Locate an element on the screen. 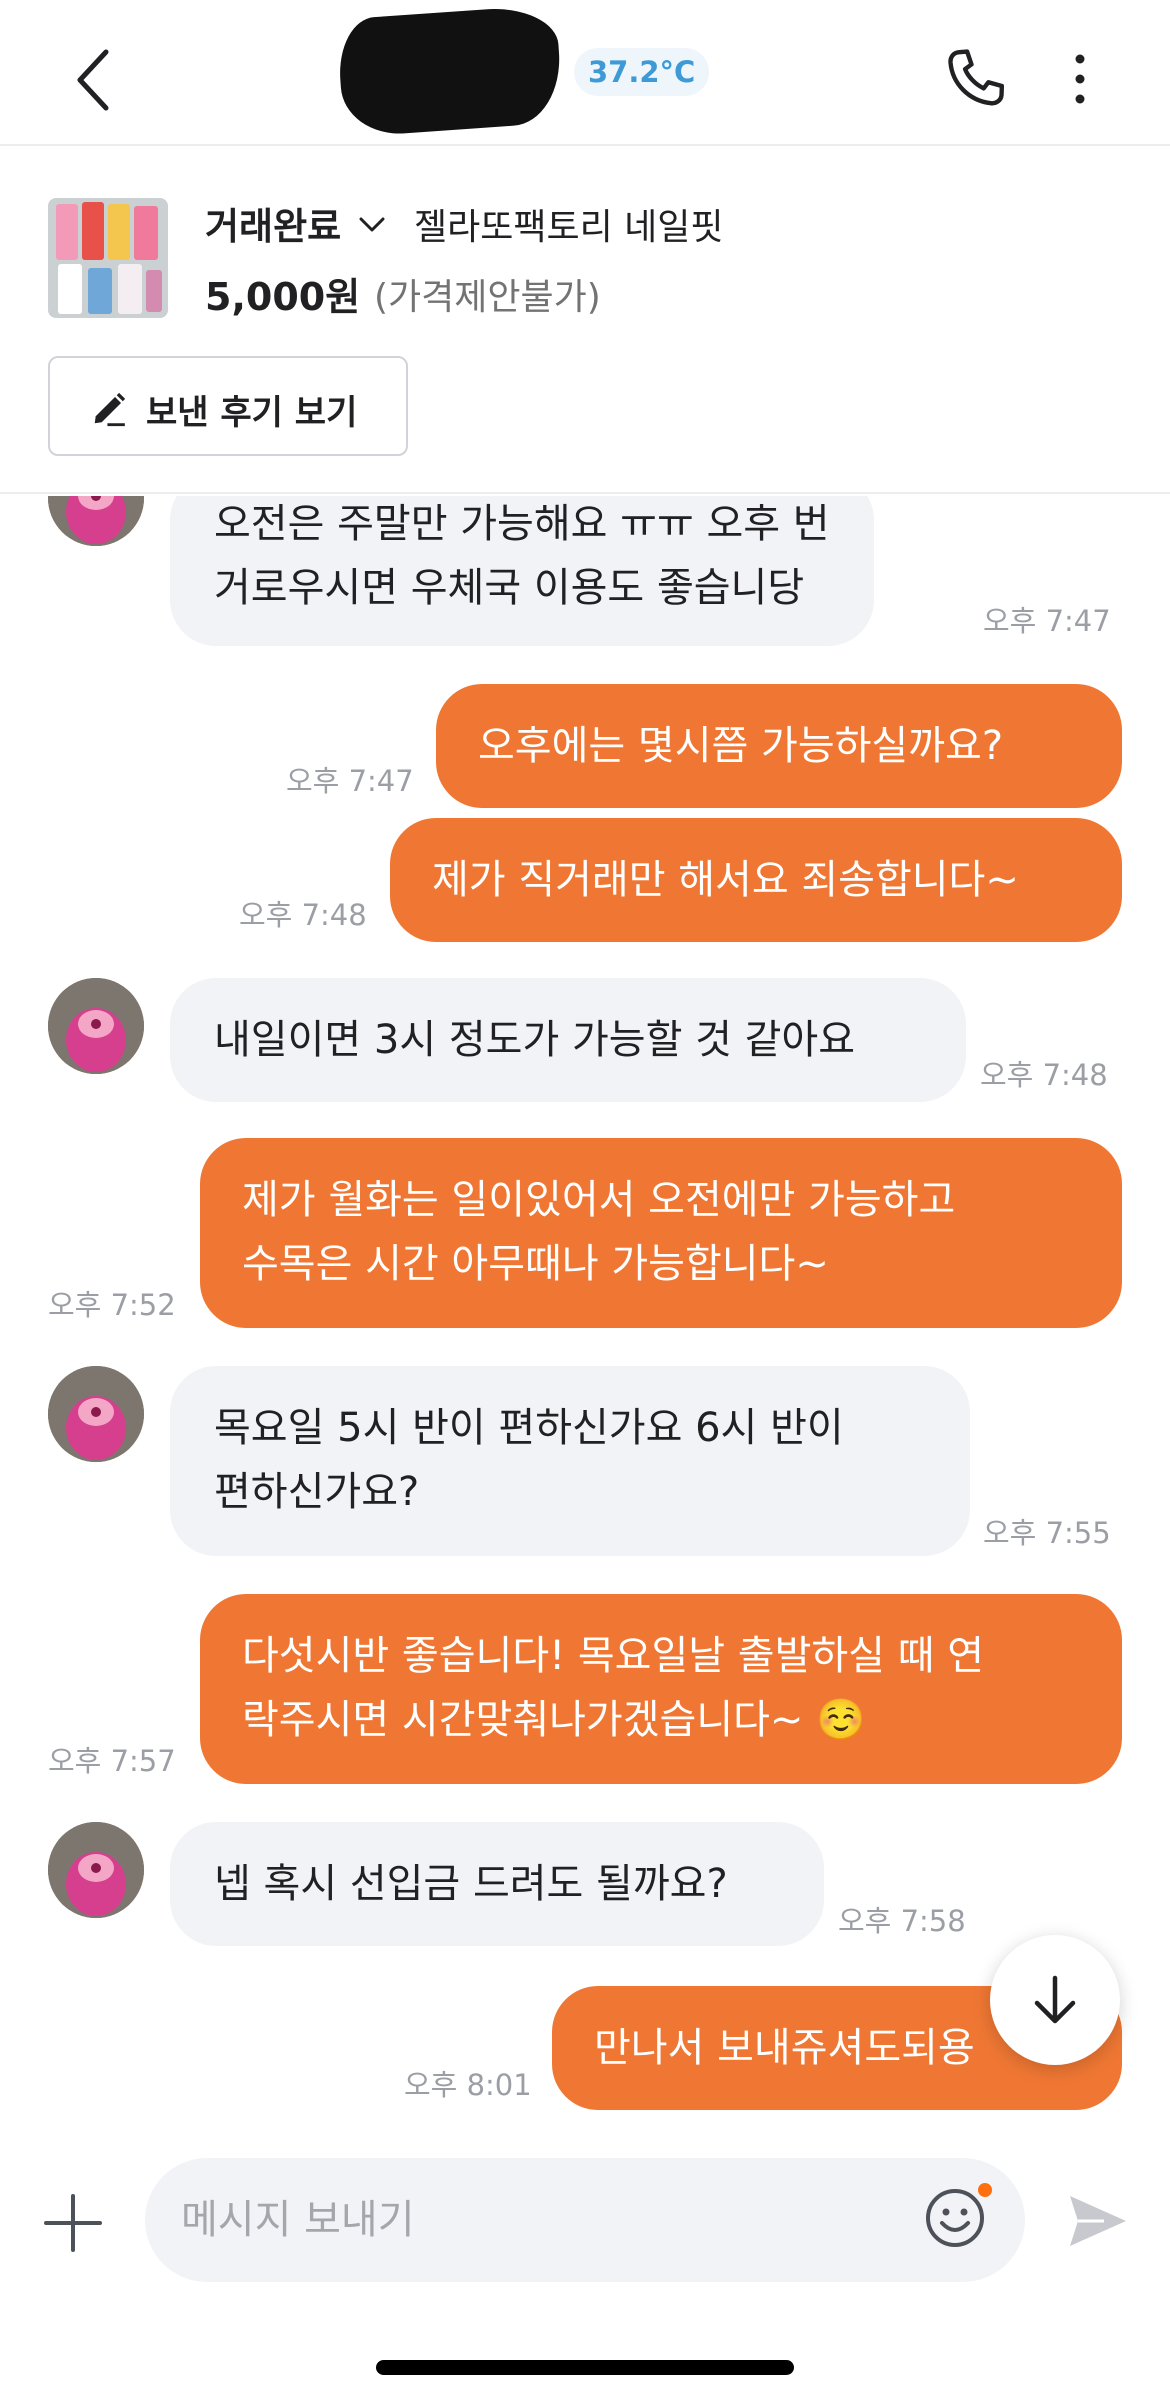 The width and height of the screenshot is (1170, 2402). message-time: 오후 7:55 is located at coordinates (1047, 1533).